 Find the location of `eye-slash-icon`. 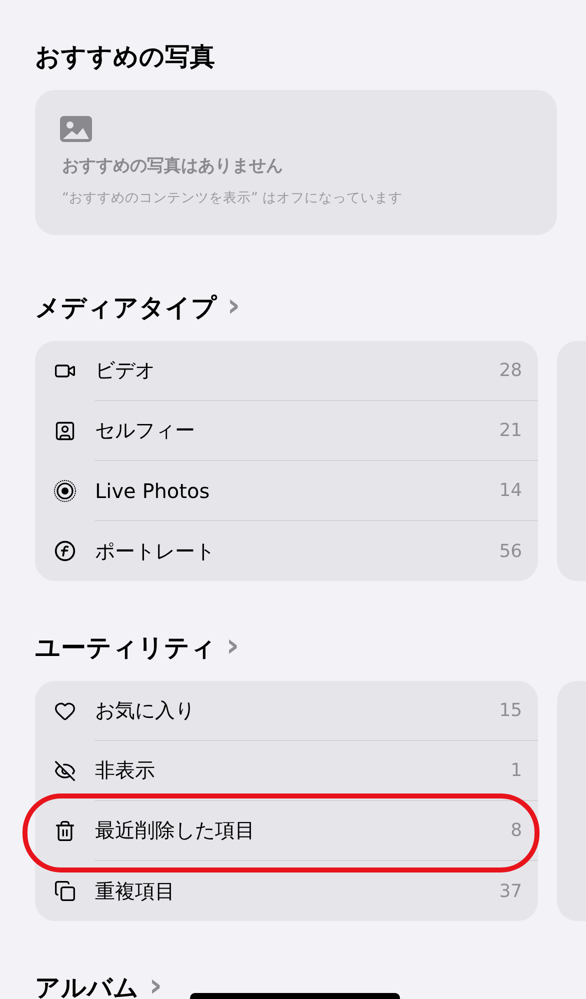

eye-slash-icon is located at coordinates (65, 771).